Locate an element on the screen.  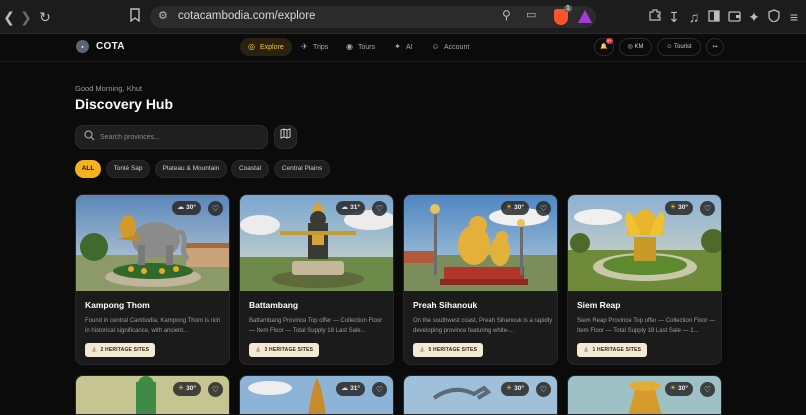
logo-text: COTA is located at coordinates (110, 46).